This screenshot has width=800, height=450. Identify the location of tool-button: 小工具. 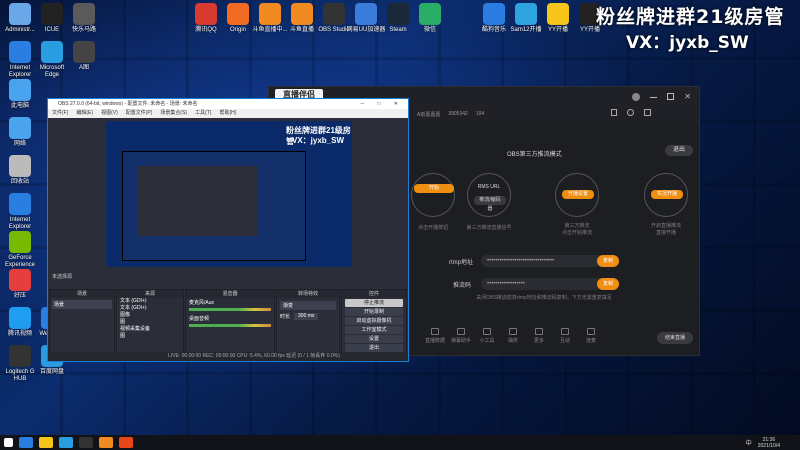
(487, 336).